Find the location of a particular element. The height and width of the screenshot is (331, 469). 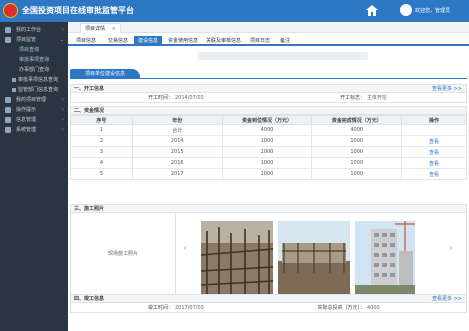

sidebar-item-system: 系统管理 › is located at coordinates (34, 130).